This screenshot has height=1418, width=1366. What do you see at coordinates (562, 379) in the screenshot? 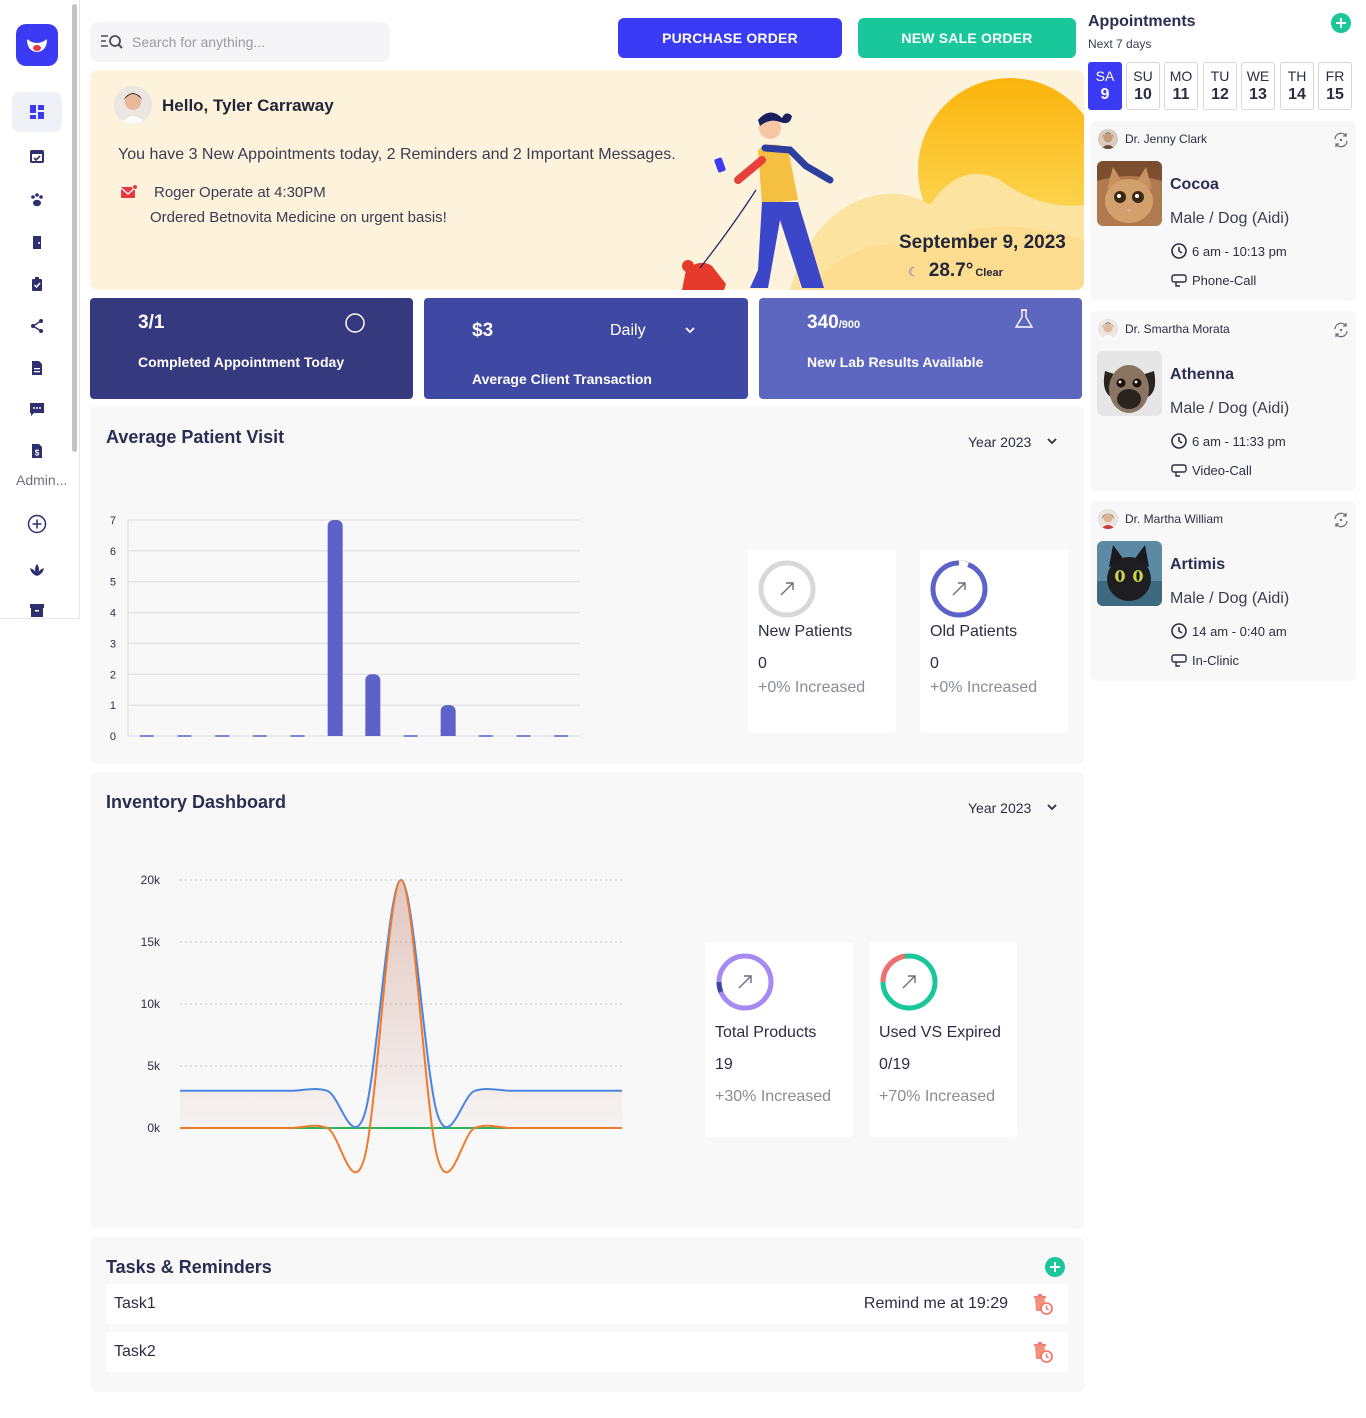
I see `average-transaction-label: Average Client Transaction` at bounding box center [562, 379].